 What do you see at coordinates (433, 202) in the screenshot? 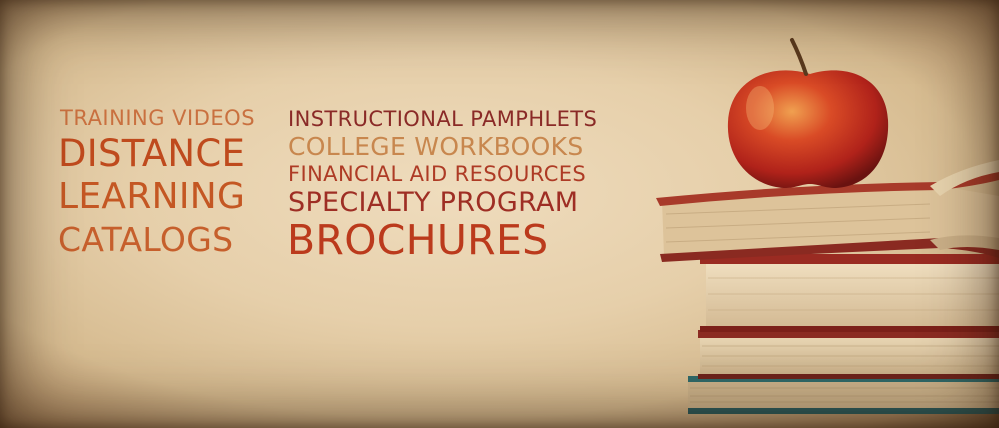
I see `word-specialty-program: SPECIALTY PROGRAM` at bounding box center [433, 202].